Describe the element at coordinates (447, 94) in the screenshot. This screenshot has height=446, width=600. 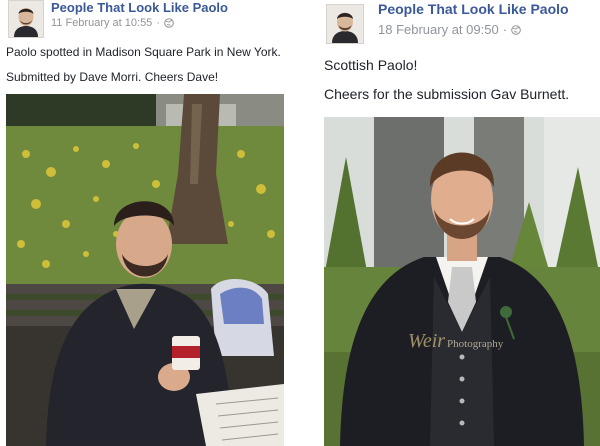
I see `post-caption-line-2: Cheers for the submission Gav Burnett.` at that location.